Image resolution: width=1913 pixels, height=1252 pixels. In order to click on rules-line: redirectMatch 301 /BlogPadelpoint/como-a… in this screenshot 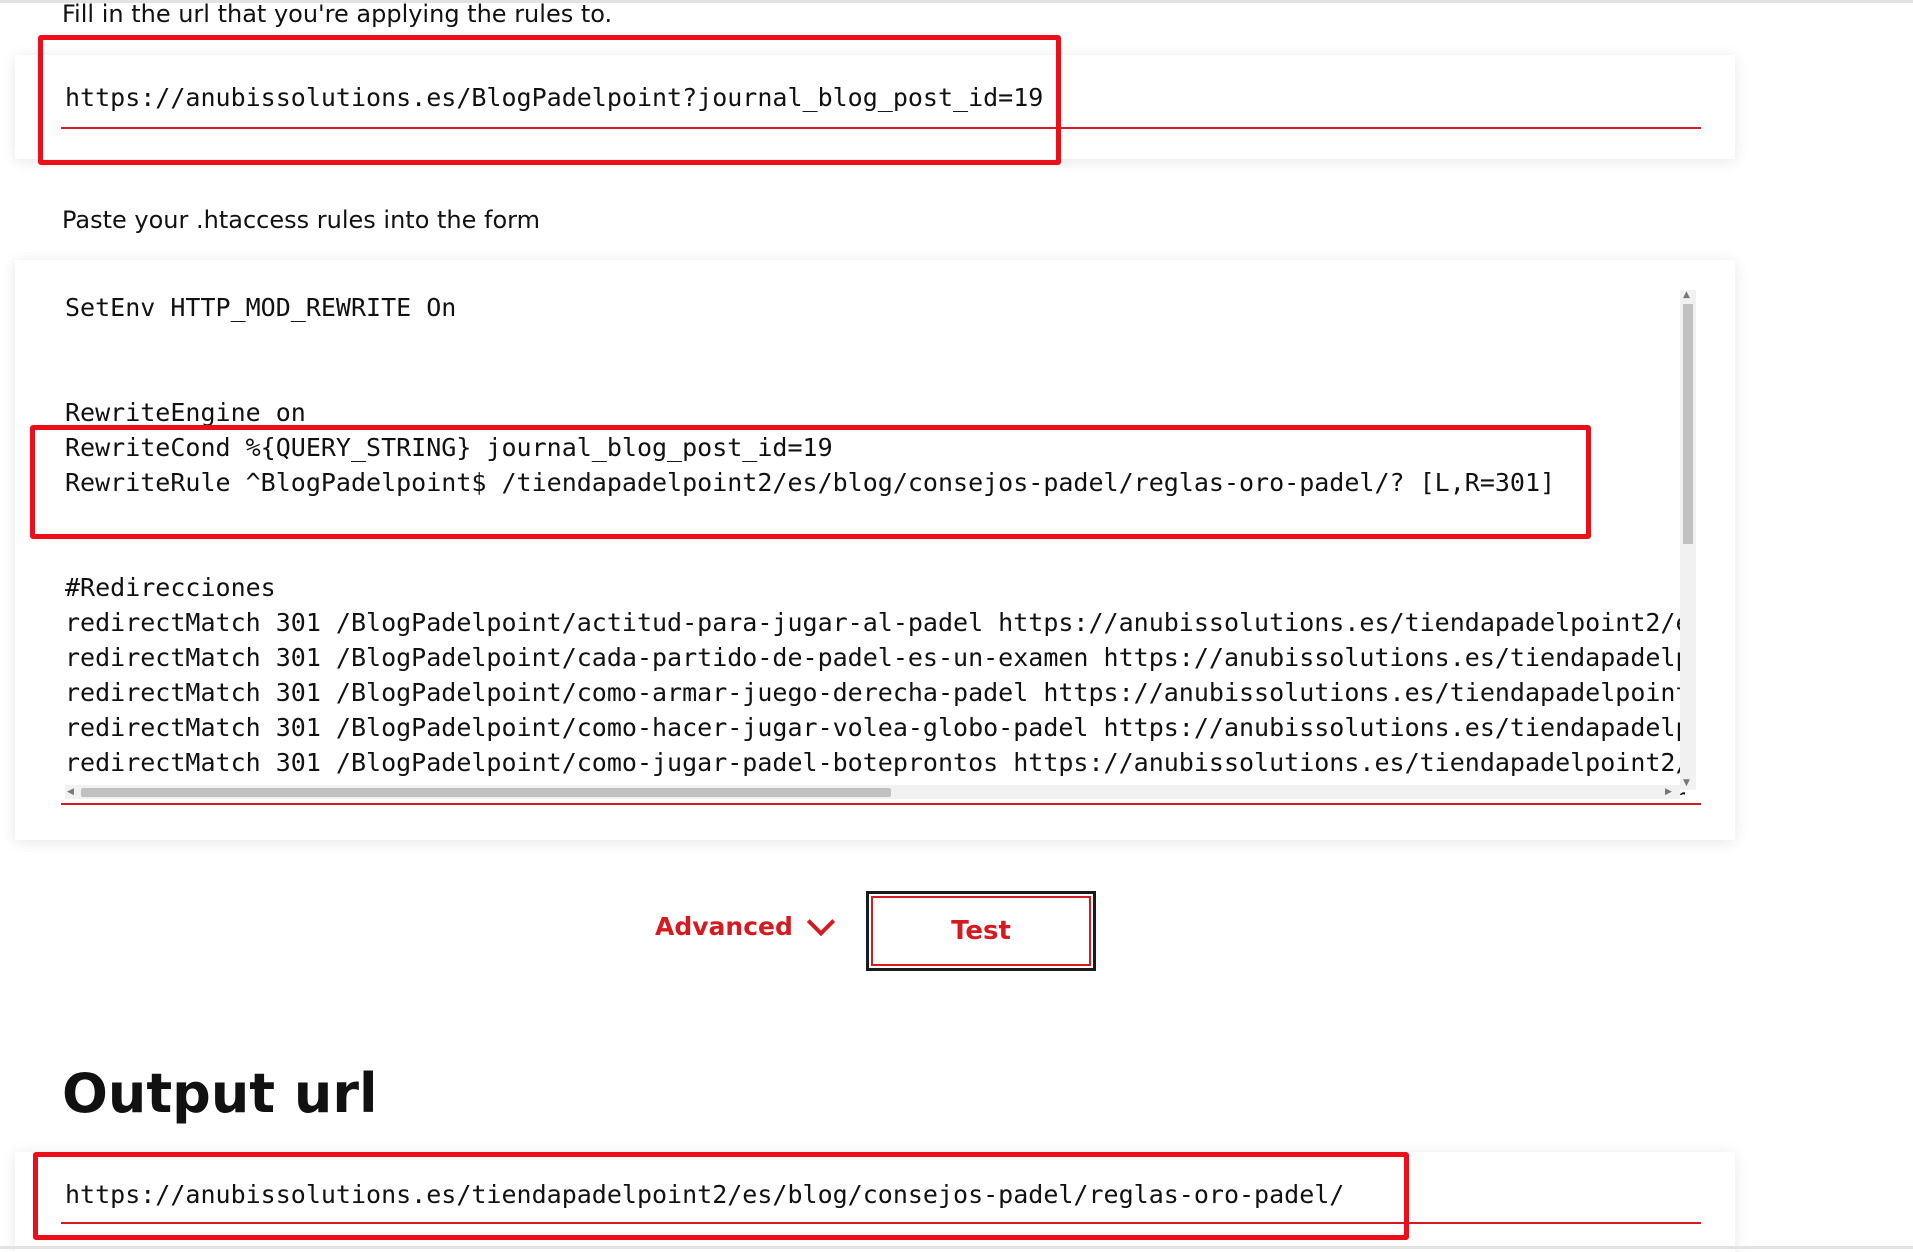, I will do `click(875, 692)`.